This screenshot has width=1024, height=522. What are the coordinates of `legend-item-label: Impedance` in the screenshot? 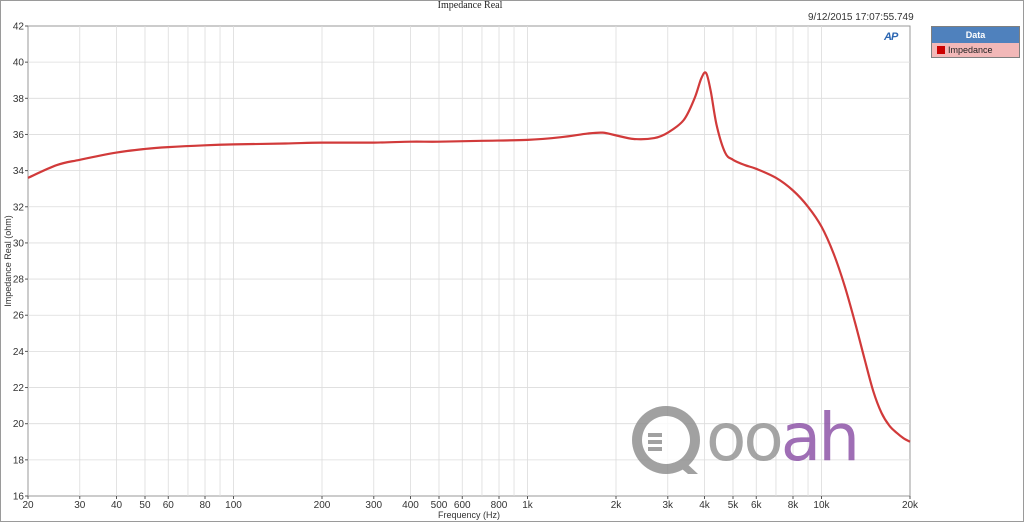 It's located at (970, 50).